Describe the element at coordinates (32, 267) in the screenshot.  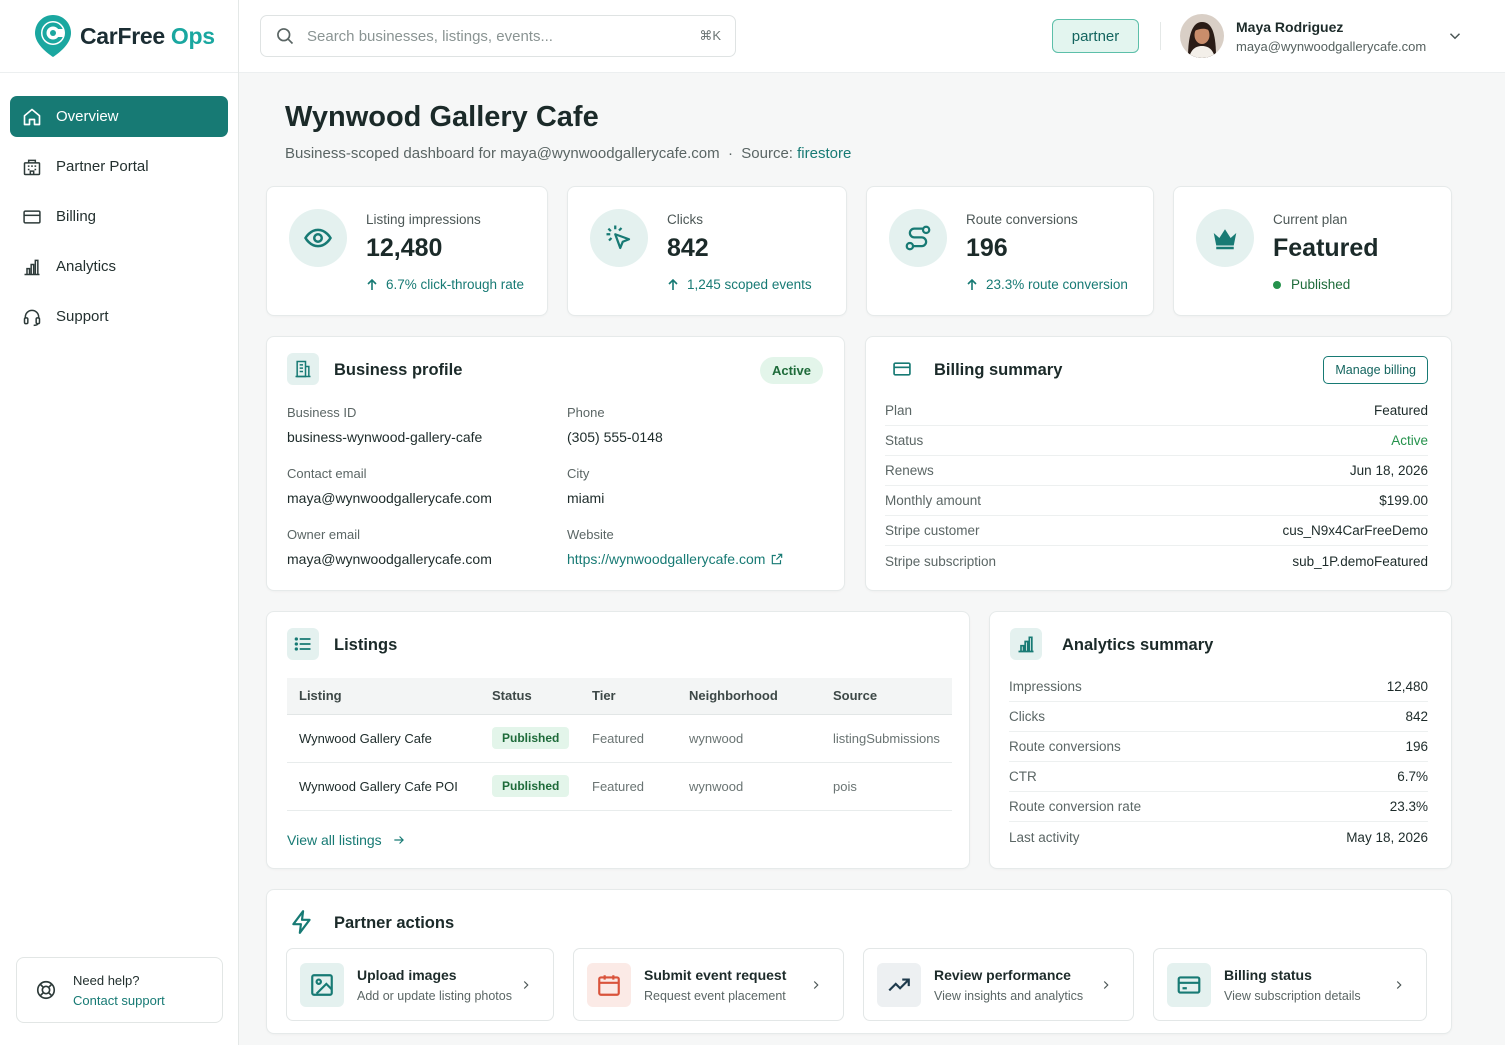
I see `bar-chart-icon` at that location.